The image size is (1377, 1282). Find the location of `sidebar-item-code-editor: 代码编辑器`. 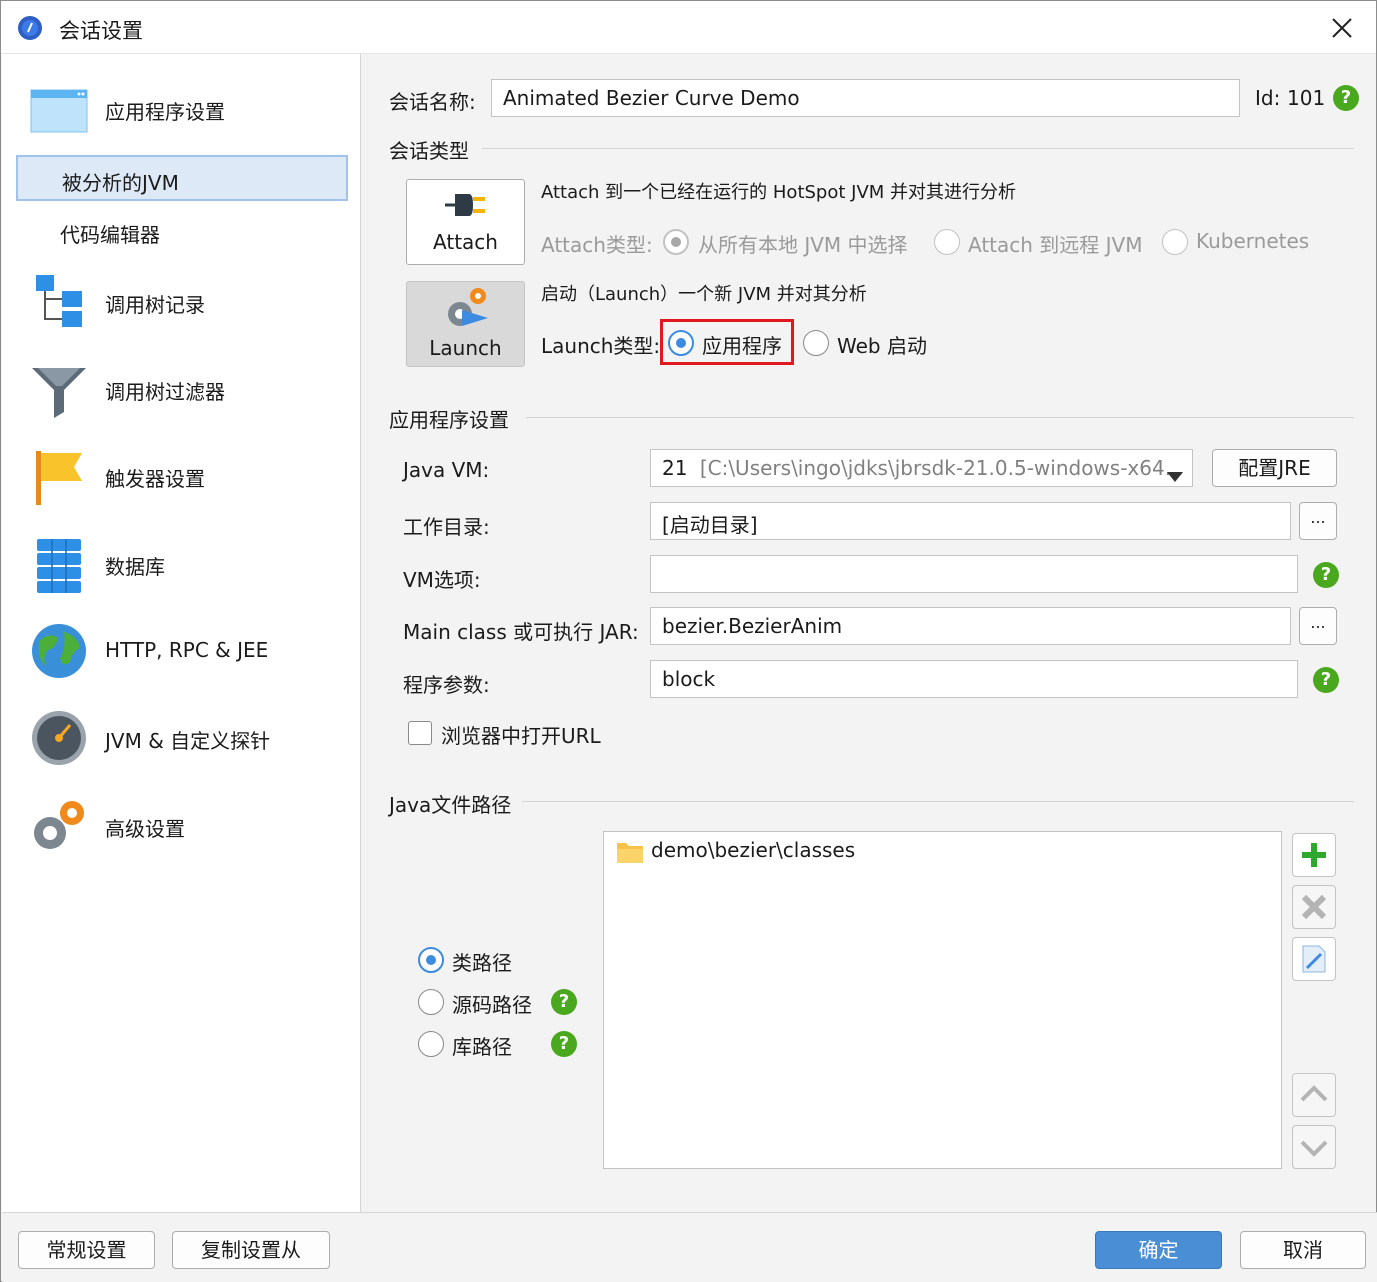

sidebar-item-code-editor: 代码编辑器 is located at coordinates (182, 232).